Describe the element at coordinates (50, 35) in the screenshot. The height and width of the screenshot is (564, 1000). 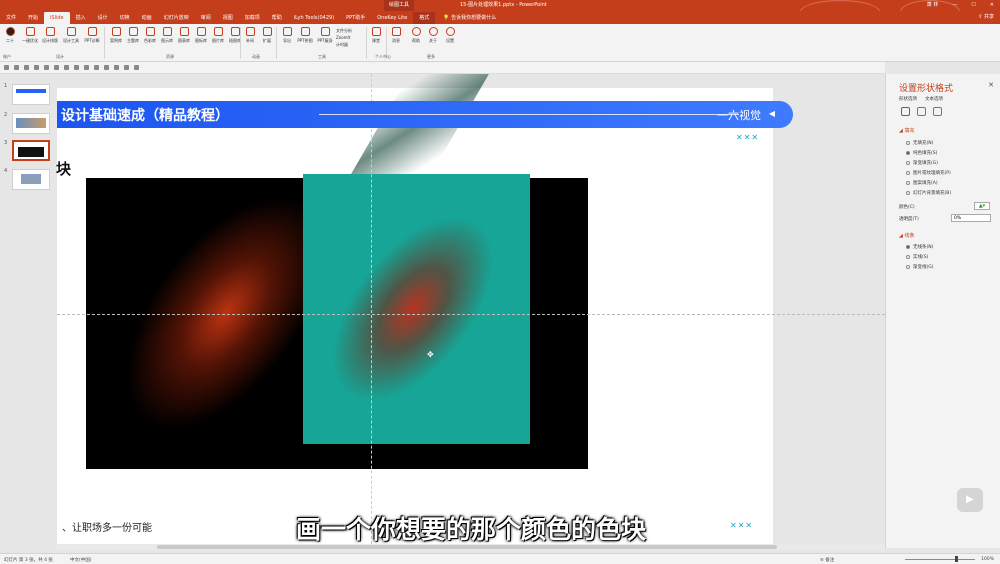
I see `ribbon-button-layout: 设计排版` at that location.